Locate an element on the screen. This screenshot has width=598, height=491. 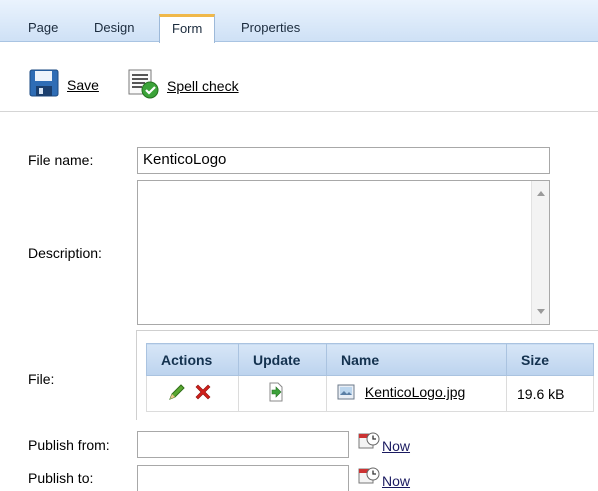
publish-to-now: Now is located at coordinates (384, 477).